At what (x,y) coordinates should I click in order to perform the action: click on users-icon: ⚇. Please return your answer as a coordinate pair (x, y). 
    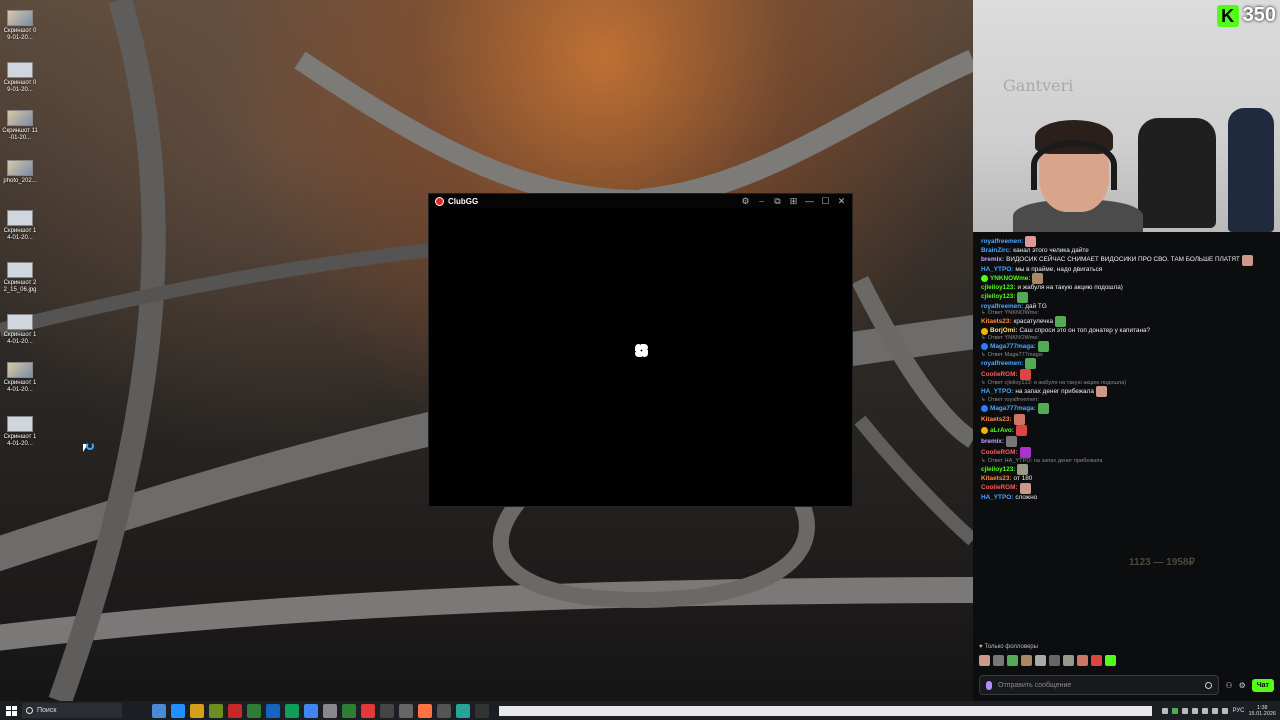
    Looking at the image, I should click on (1228, 685).